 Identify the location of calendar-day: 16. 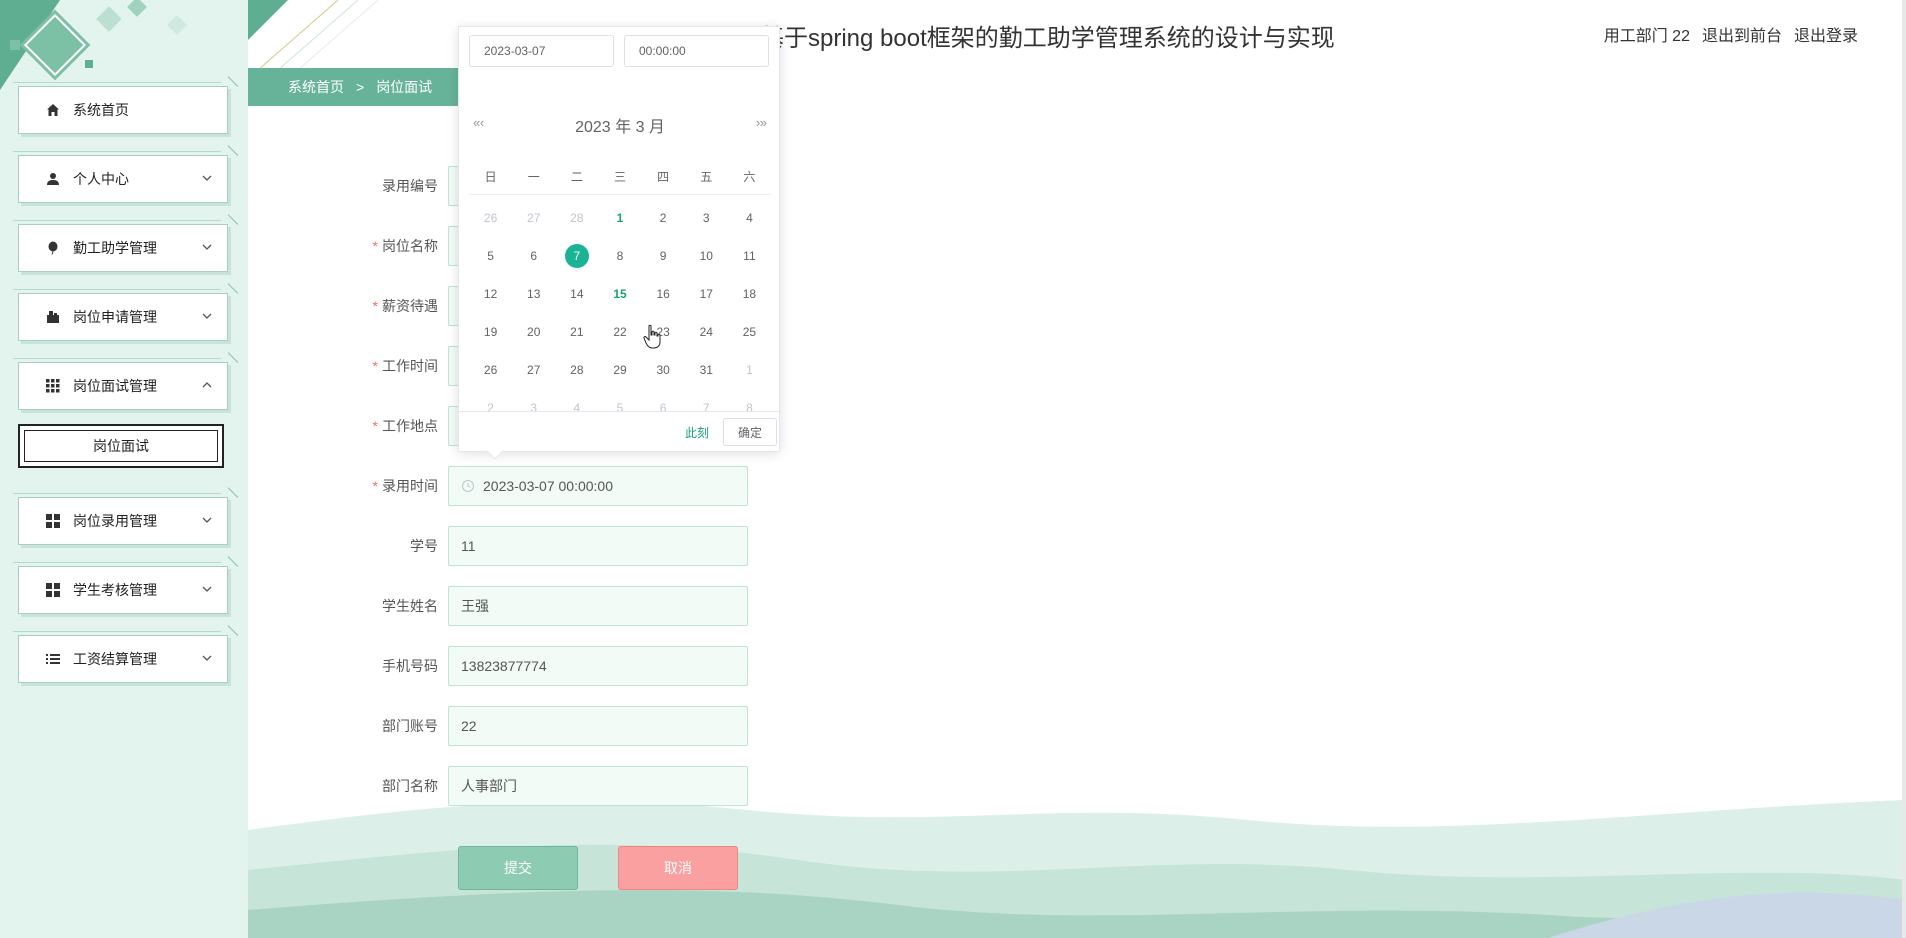
(663, 294).